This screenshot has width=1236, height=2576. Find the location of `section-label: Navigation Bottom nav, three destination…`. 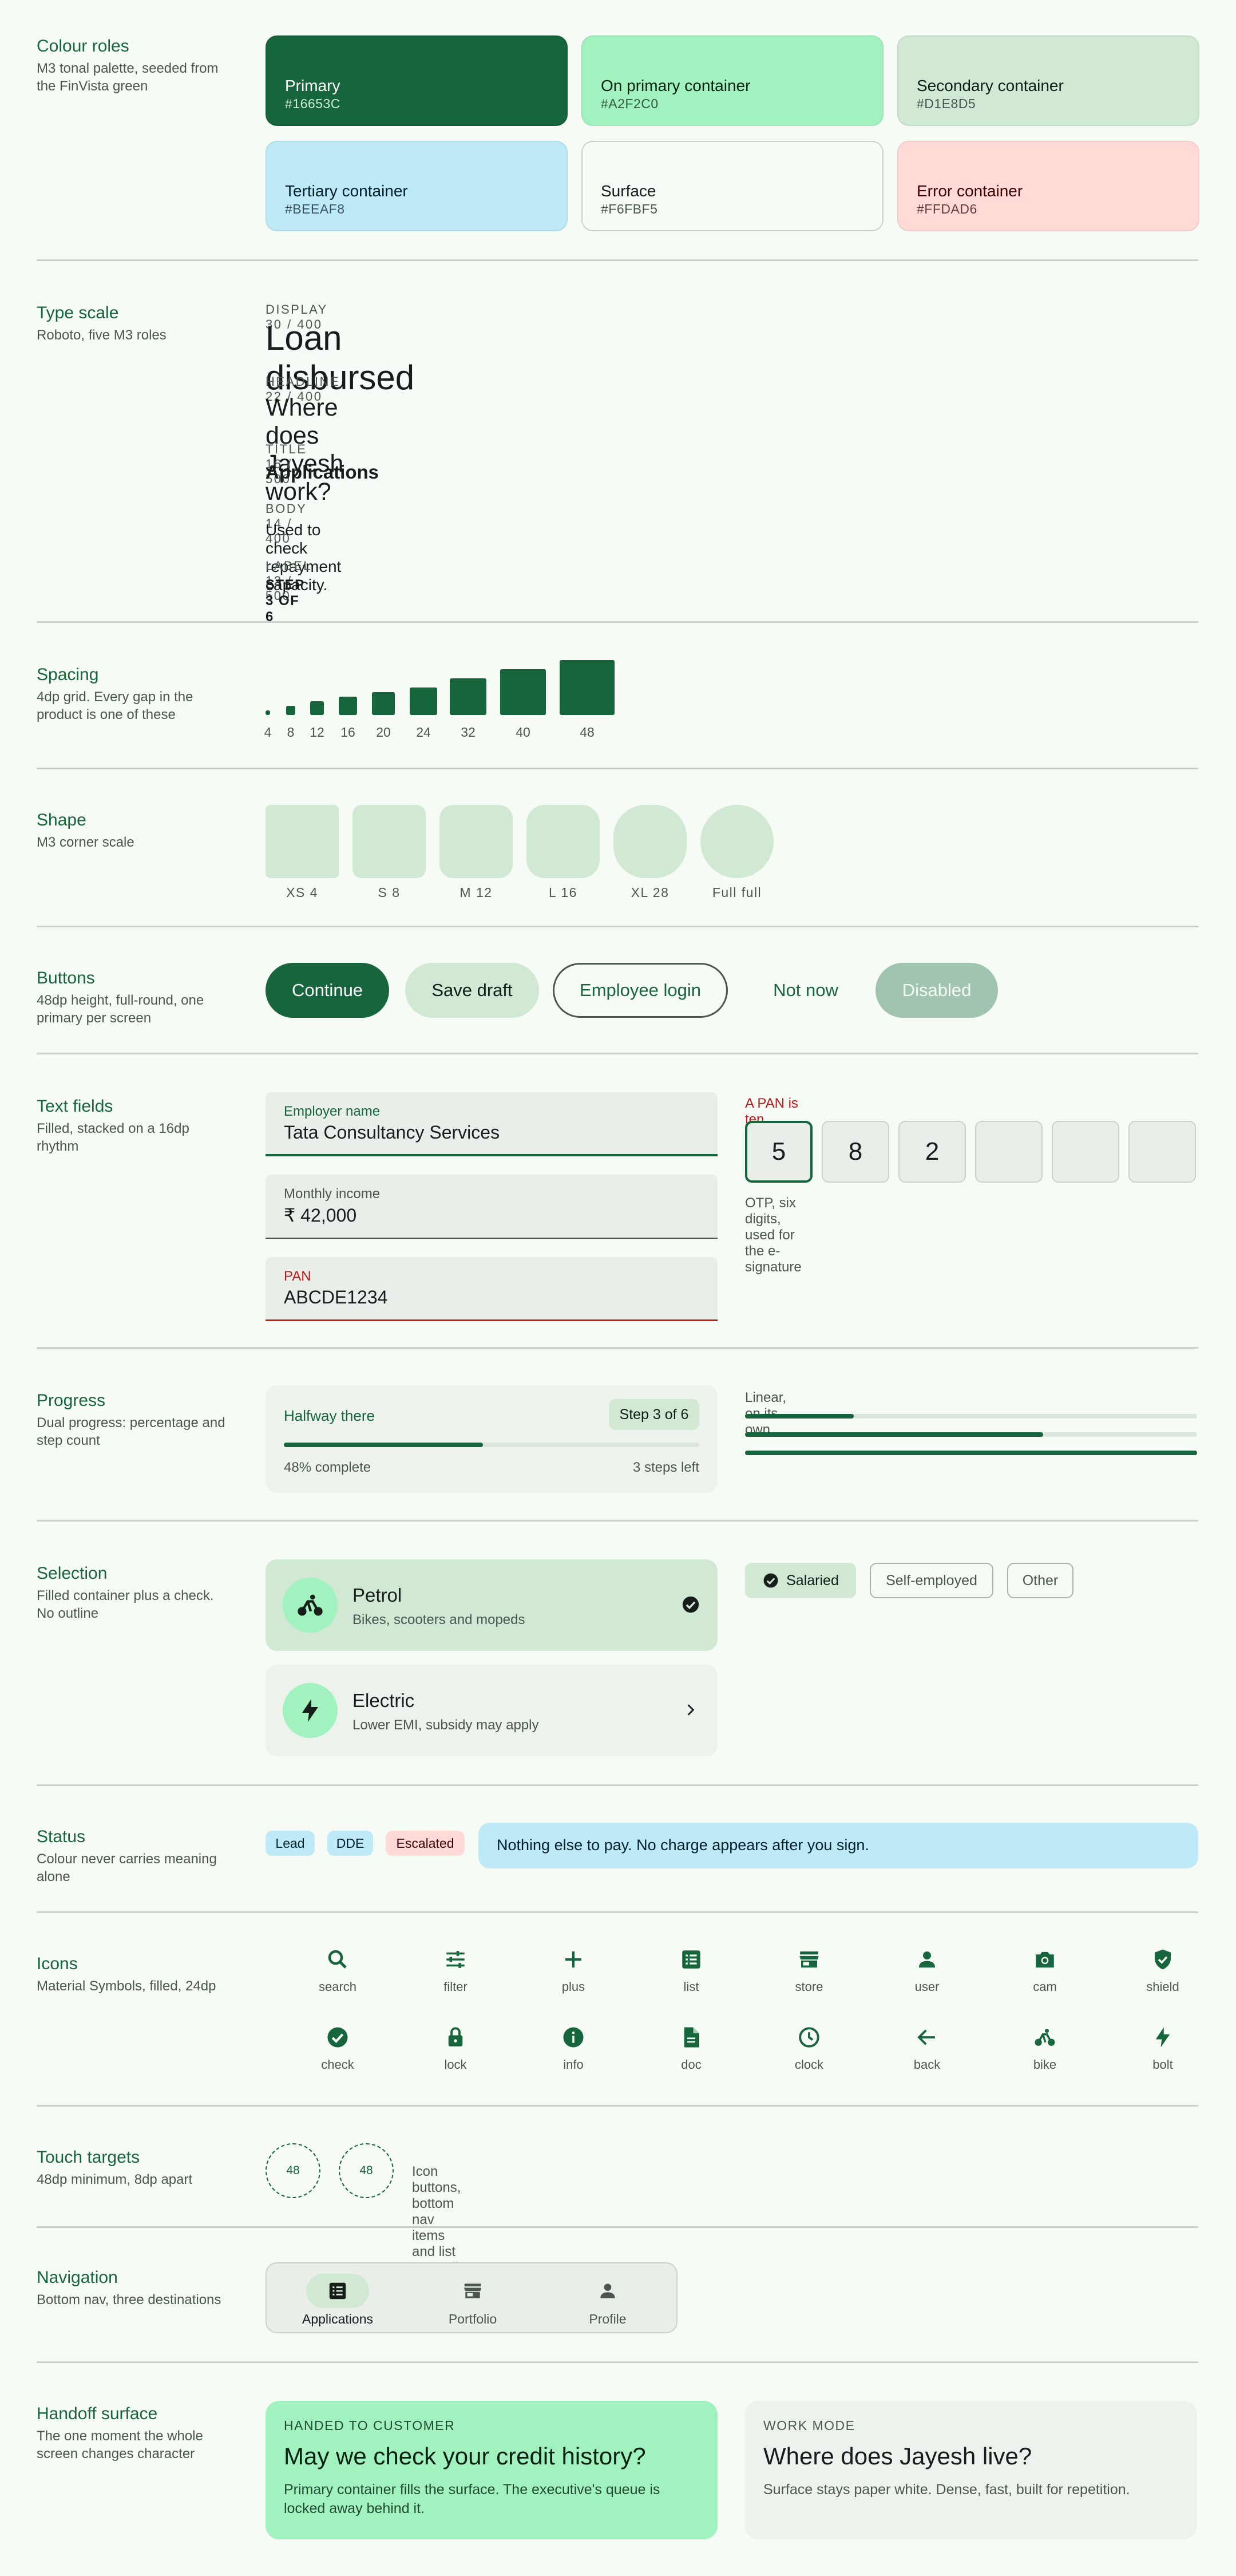

section-label: Navigation Bottom nav, three destination… is located at coordinates (134, 2288).